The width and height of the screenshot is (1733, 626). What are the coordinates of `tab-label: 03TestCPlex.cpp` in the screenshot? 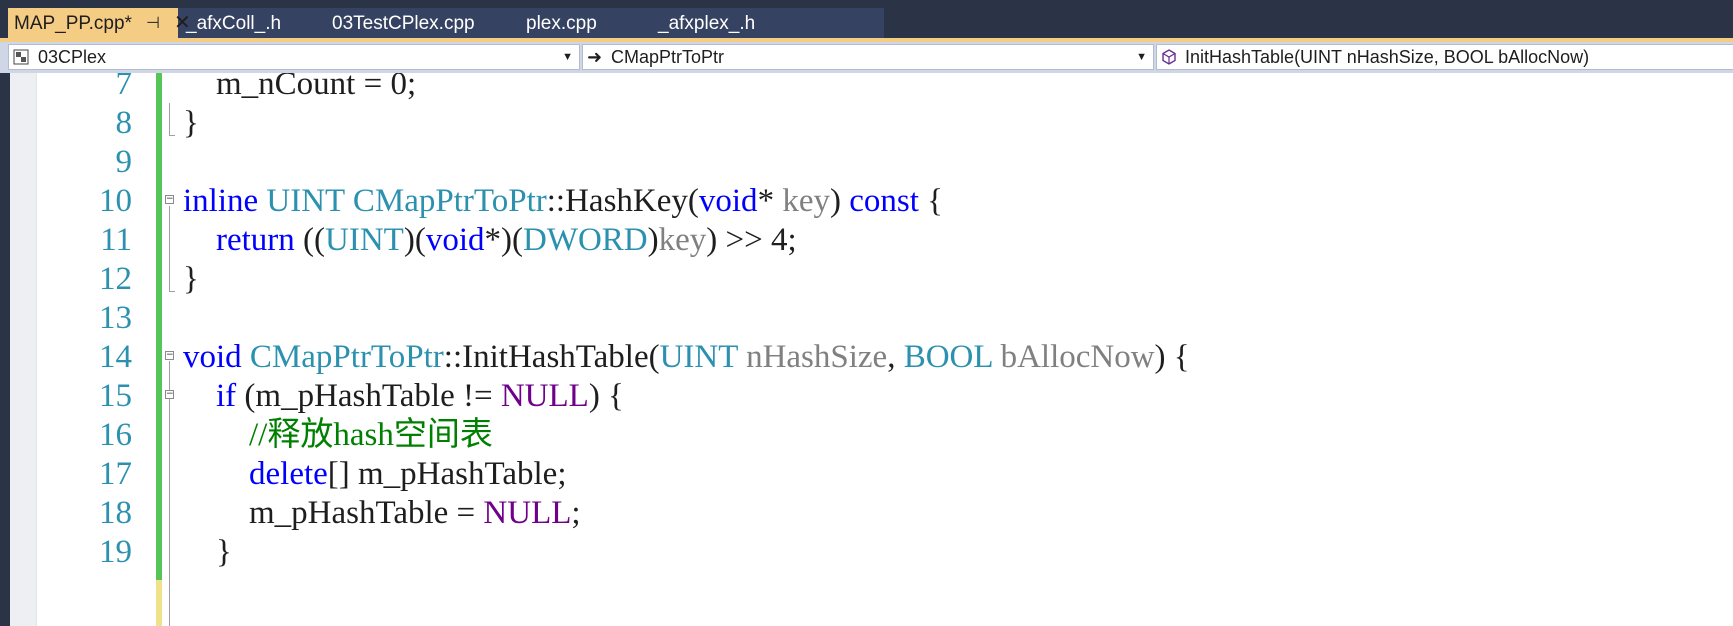 It's located at (403, 23).